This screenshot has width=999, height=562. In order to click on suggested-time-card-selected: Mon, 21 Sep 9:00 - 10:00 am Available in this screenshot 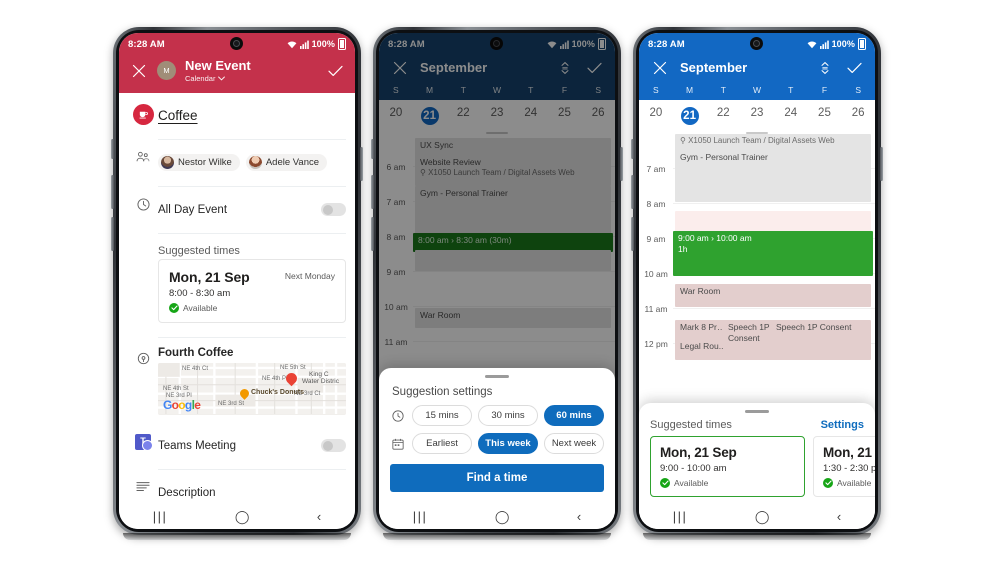, I will do `click(727, 466)`.